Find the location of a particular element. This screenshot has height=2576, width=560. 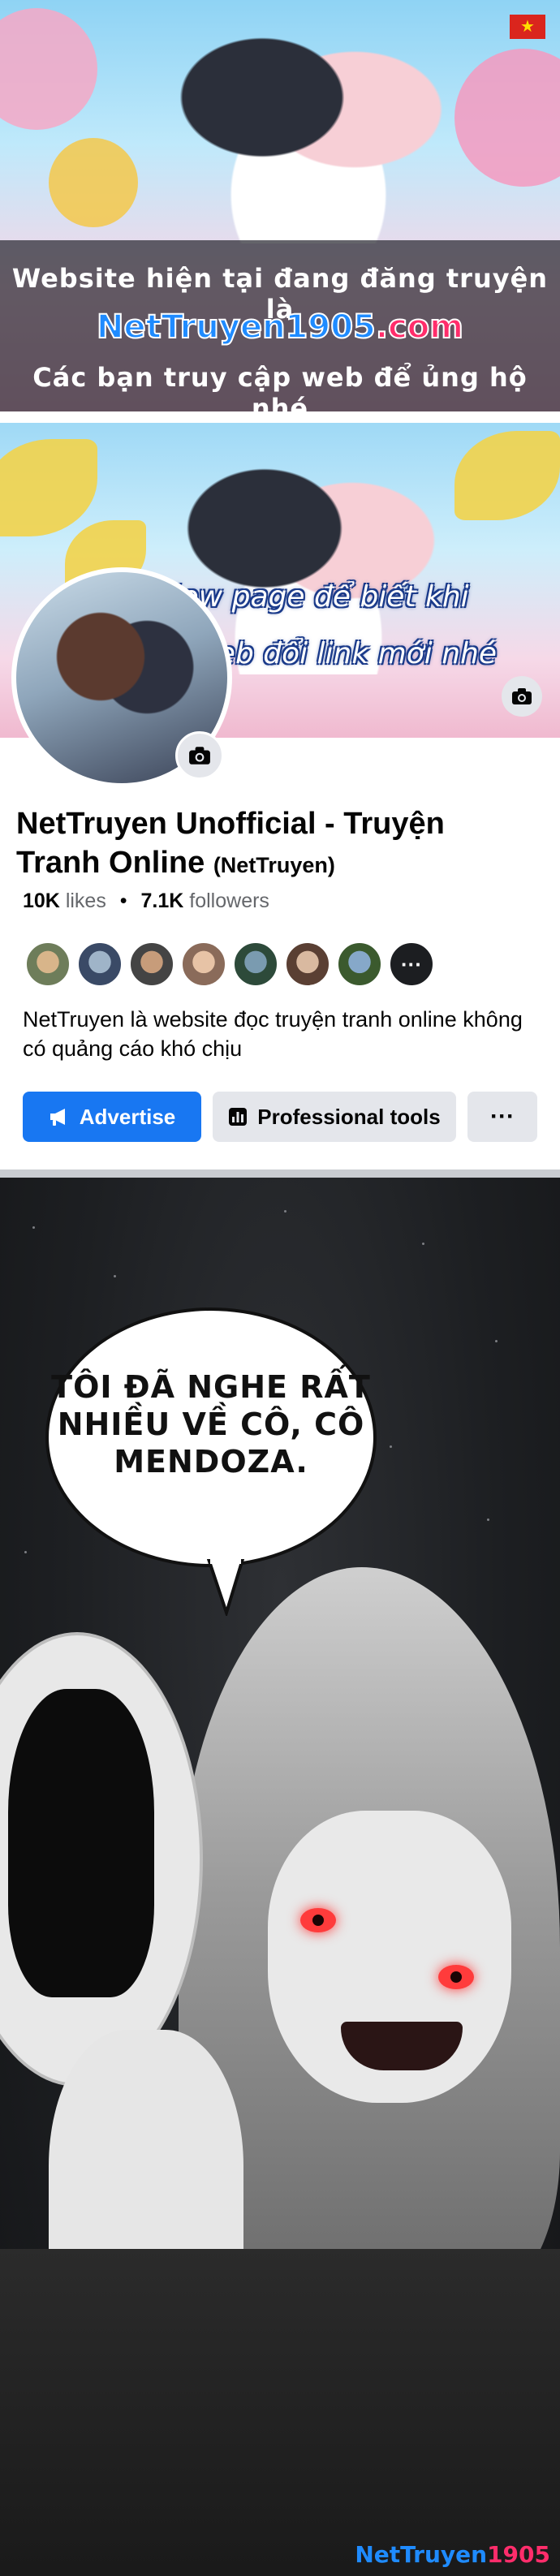

announcement-line-3: Các bạn truy cập web để ủng hộ nhé is located at coordinates (280, 387).